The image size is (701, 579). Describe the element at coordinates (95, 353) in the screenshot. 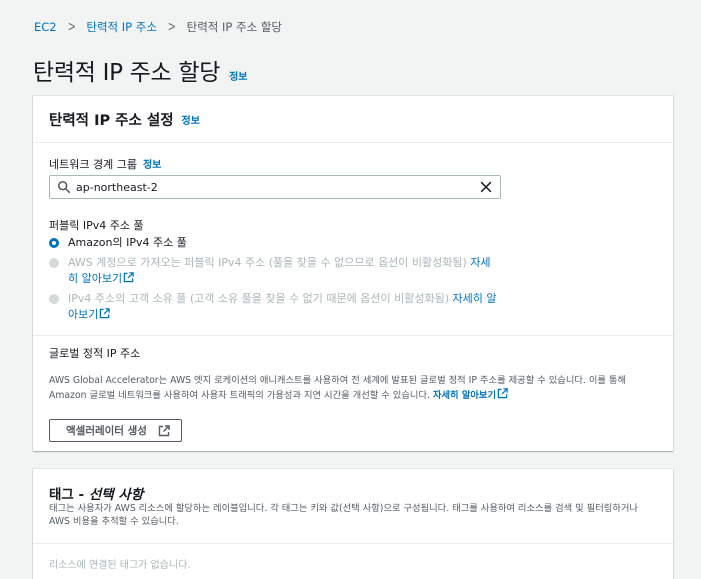

I see `global-static-ip-label: 글로벌 정적 IP 주소` at that location.